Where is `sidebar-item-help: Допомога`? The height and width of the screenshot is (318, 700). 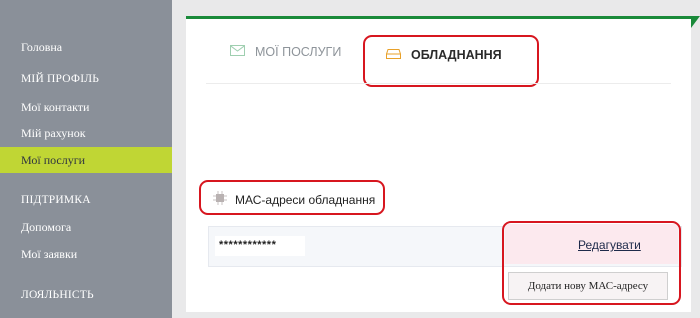 sidebar-item-help: Допомога is located at coordinates (86, 227).